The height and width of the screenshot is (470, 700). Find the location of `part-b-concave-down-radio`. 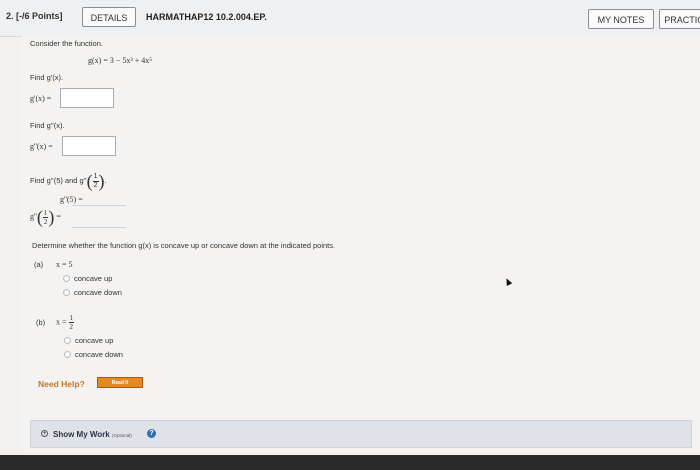

part-b-concave-down-radio is located at coordinates (67, 354).